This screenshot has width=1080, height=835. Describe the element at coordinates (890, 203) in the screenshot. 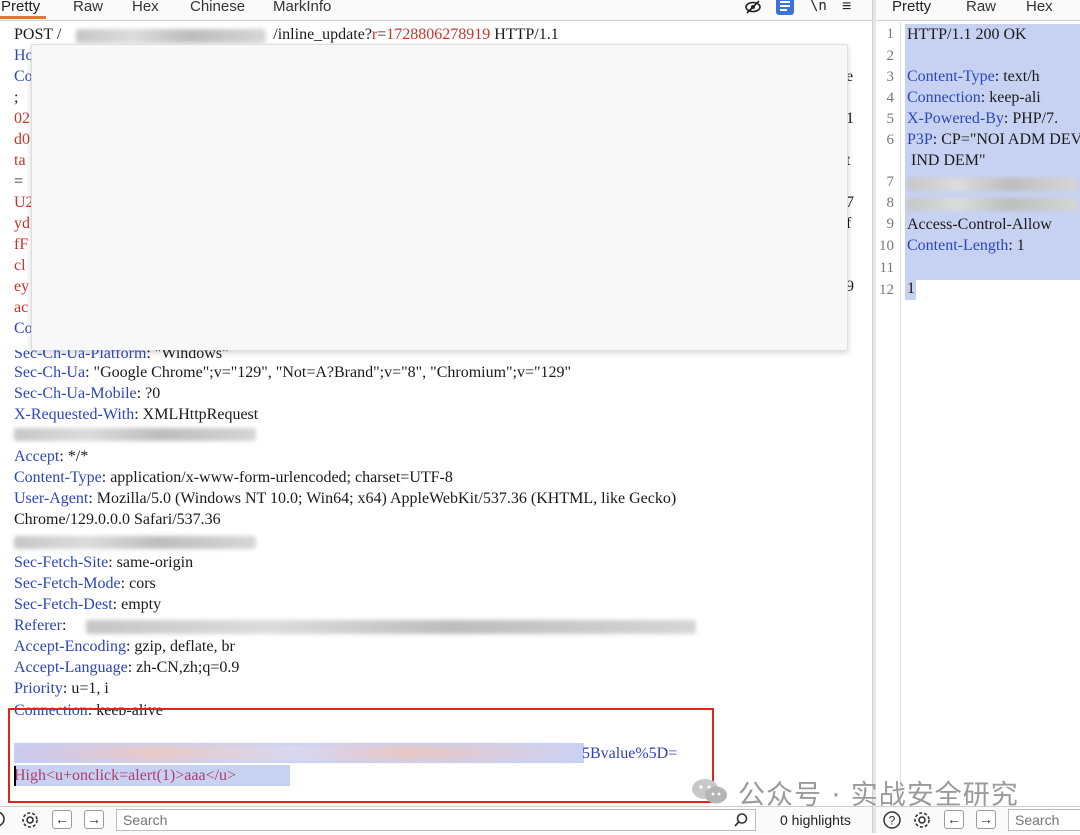

I see `line-number: 8` at that location.